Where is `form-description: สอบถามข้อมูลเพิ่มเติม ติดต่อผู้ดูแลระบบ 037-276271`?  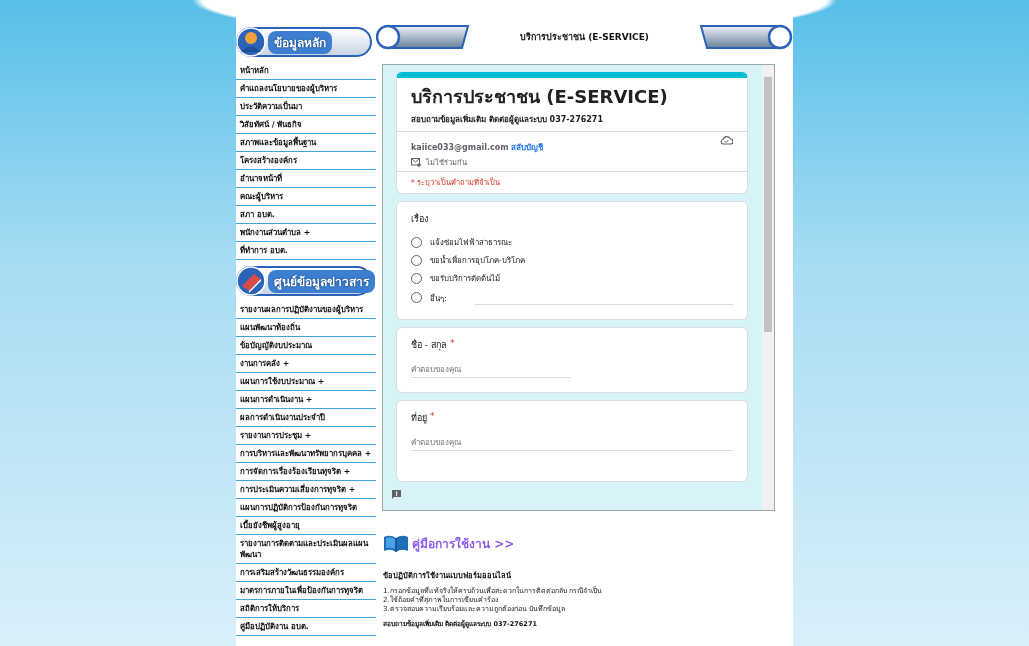 form-description: สอบถามข้อมูลเพิ่มเติม ติดต่อผู้ดูแลระบบ 037-276271 is located at coordinates (507, 120).